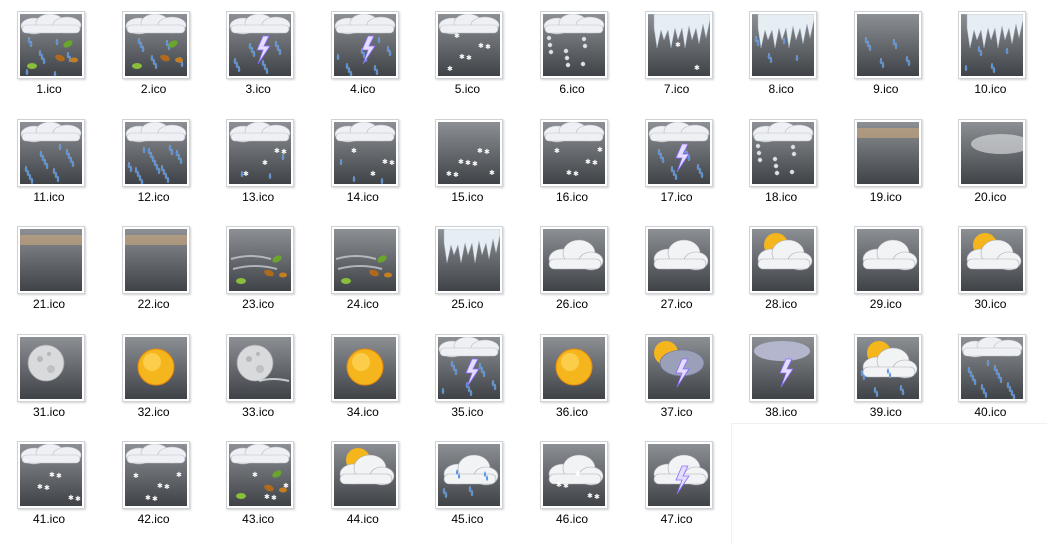  I want to click on file-item: 26.ico, so click(579, 273).